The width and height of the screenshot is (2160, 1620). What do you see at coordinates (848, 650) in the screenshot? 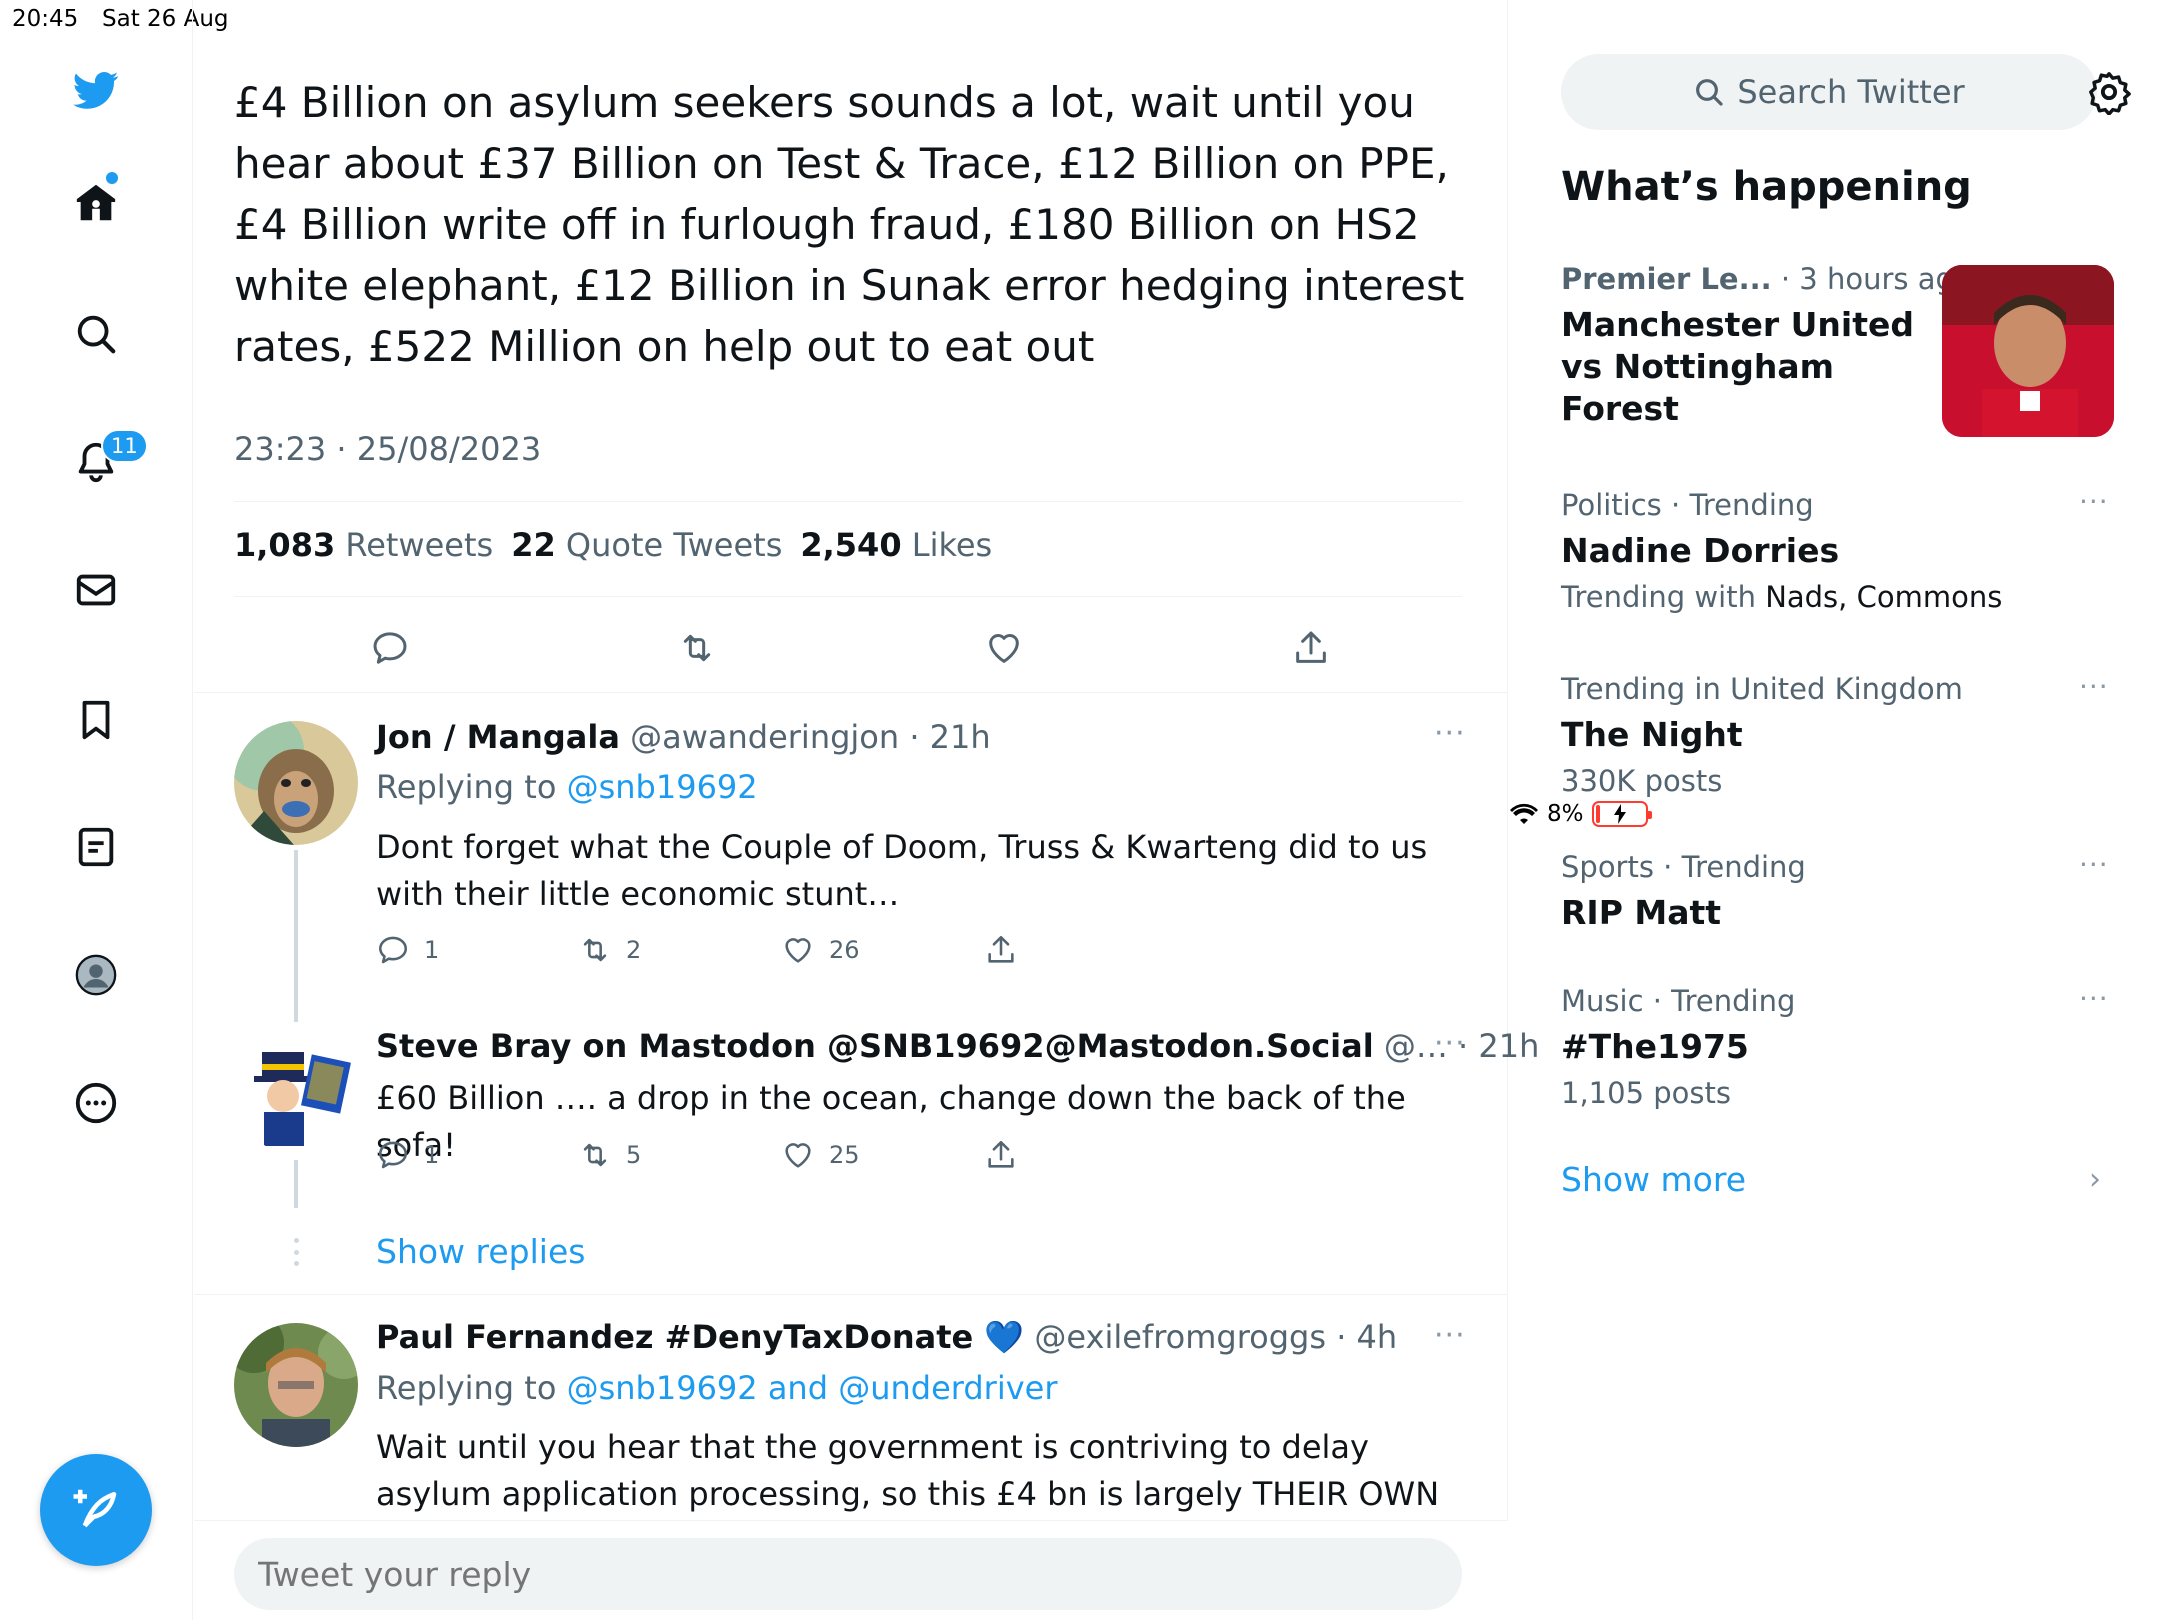
I see `tweet-action-bar` at bounding box center [848, 650].